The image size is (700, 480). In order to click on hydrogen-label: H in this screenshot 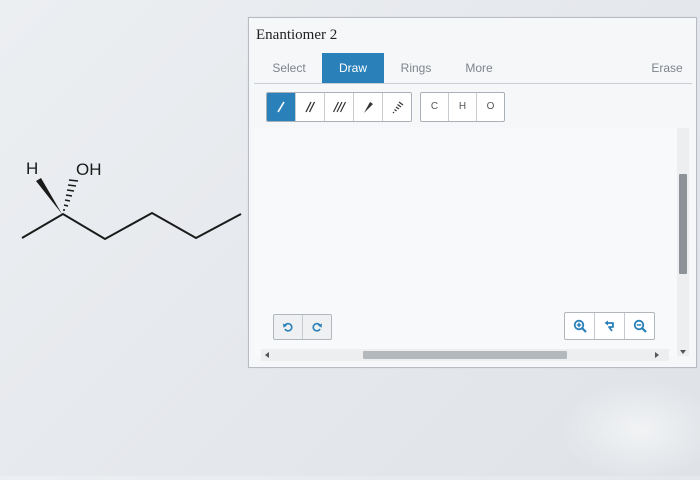, I will do `click(32, 168)`.